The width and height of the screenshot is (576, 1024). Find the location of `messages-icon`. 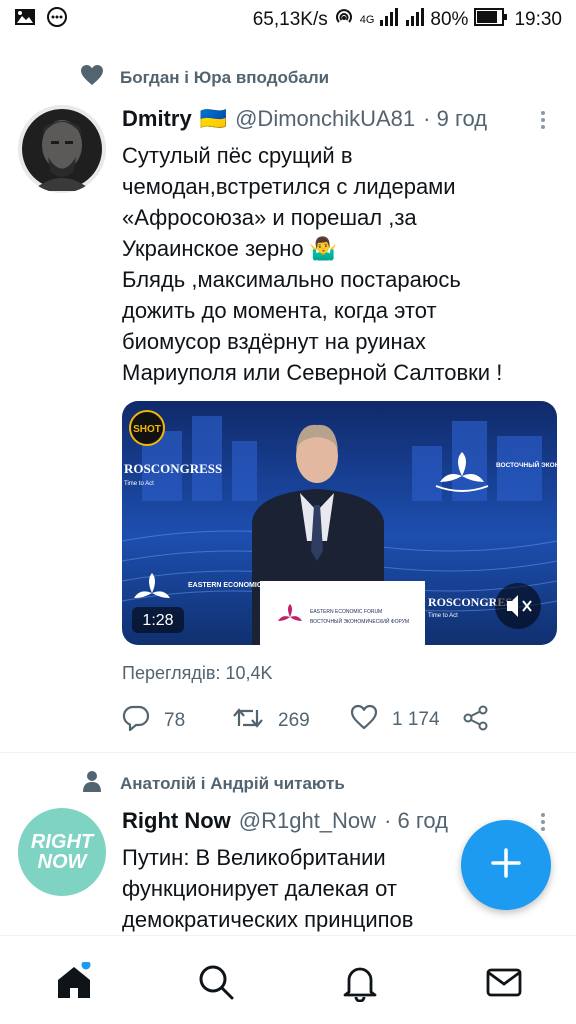

messages-icon is located at coordinates (504, 982).